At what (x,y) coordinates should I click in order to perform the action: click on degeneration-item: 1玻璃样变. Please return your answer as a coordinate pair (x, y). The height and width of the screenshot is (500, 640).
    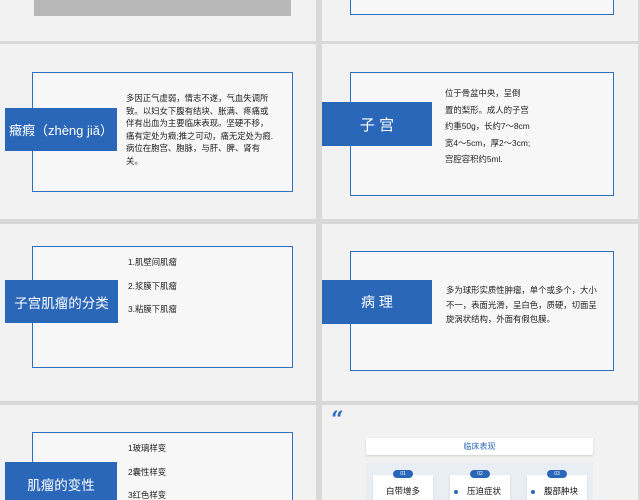
    Looking at the image, I should click on (147, 448).